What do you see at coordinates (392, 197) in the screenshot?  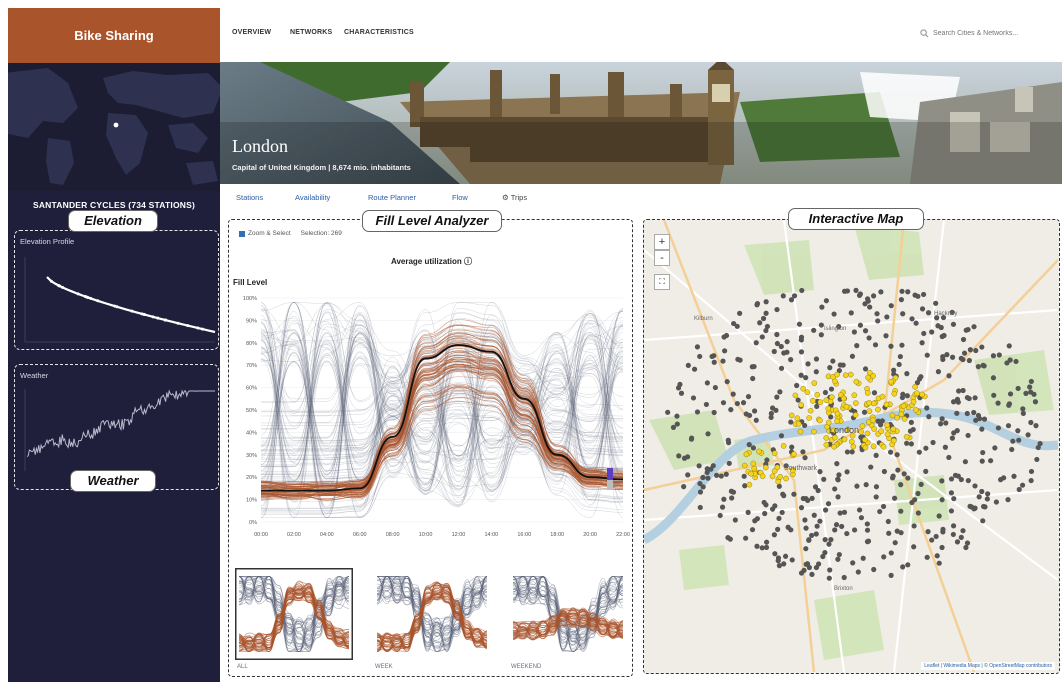 I see `tab-route-planner: Route Planner` at bounding box center [392, 197].